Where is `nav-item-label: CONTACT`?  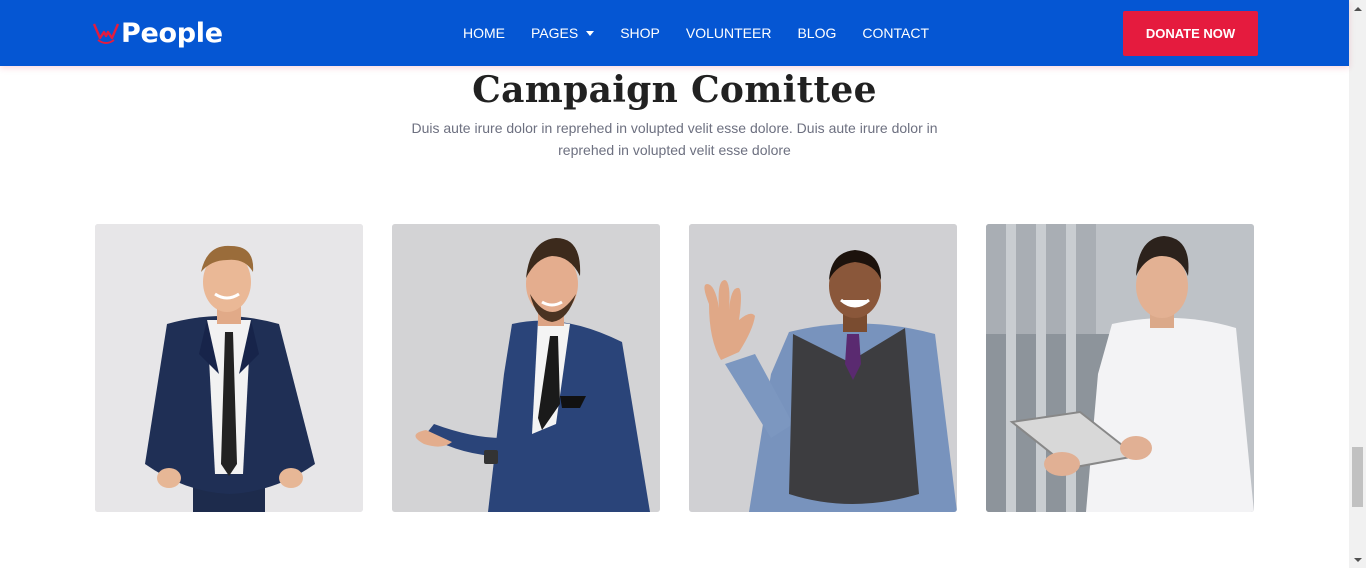 nav-item-label: CONTACT is located at coordinates (895, 33).